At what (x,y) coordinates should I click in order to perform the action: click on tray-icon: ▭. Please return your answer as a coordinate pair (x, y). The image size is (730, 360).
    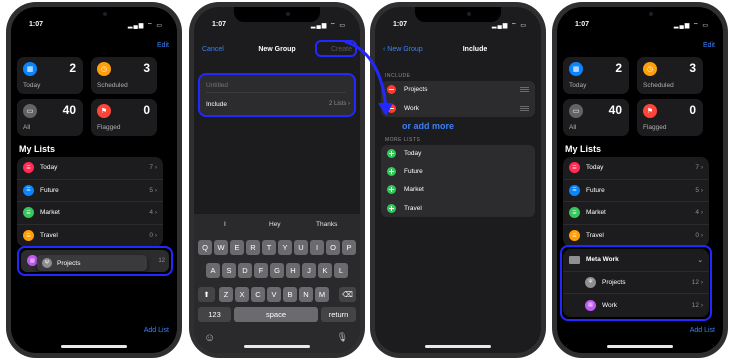
    Looking at the image, I should click on (30, 111).